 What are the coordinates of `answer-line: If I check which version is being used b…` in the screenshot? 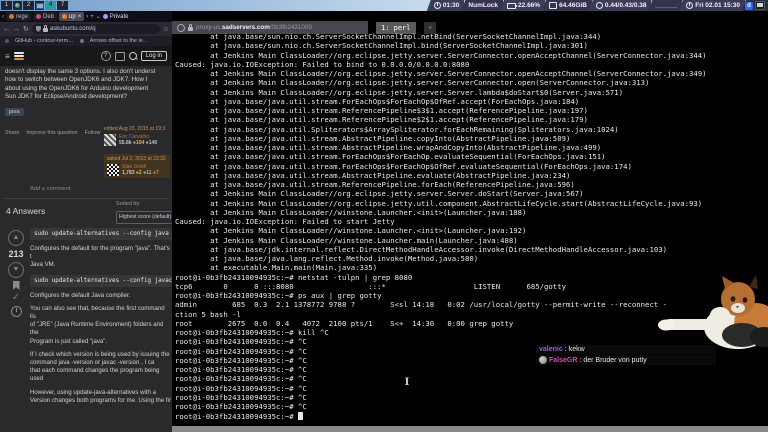 It's located at (100, 354).